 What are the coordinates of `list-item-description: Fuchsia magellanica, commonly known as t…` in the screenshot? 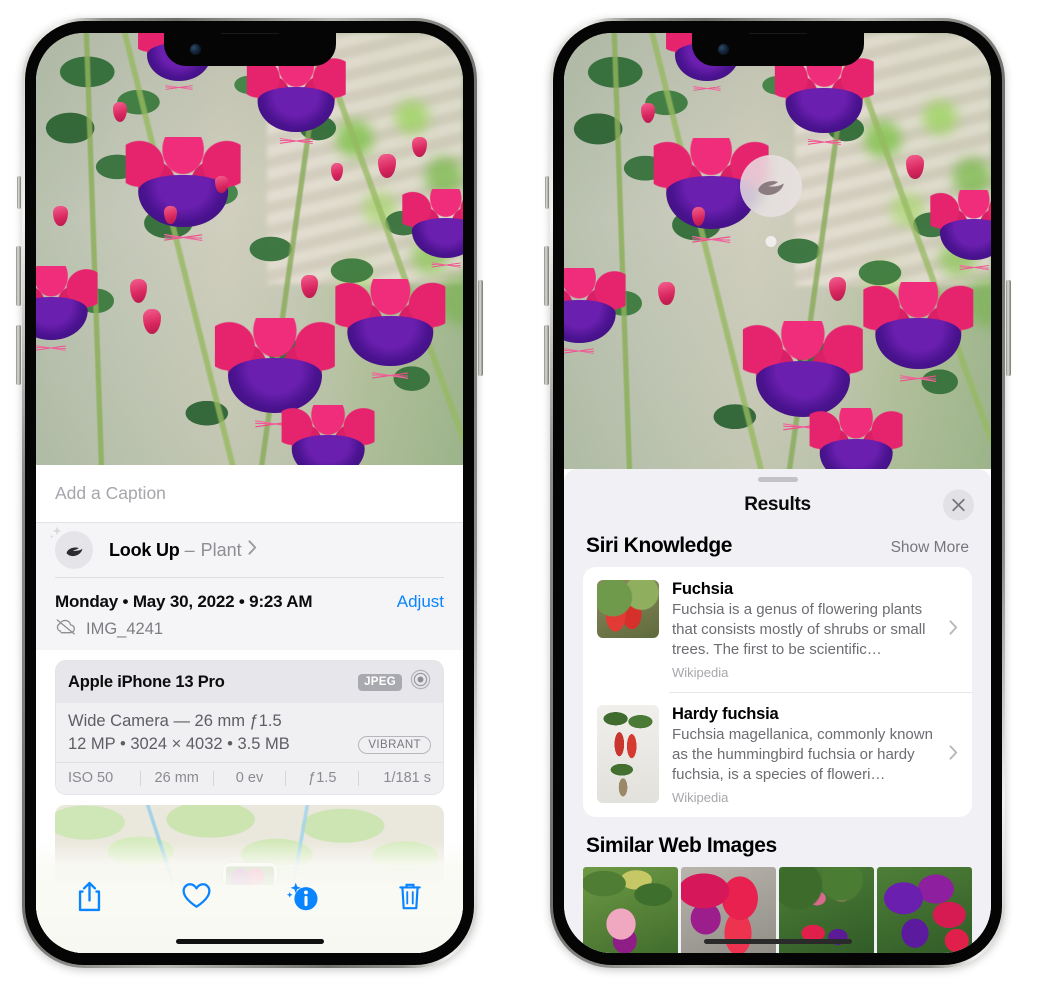 It's located at (802, 754).